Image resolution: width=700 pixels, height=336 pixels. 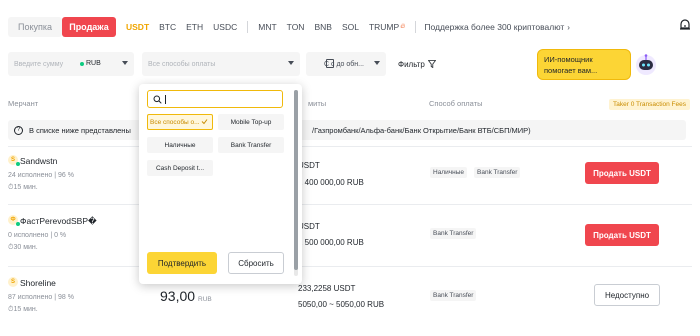 What do you see at coordinates (296, 27) in the screenshot?
I see `coin-ton: TON` at bounding box center [296, 27].